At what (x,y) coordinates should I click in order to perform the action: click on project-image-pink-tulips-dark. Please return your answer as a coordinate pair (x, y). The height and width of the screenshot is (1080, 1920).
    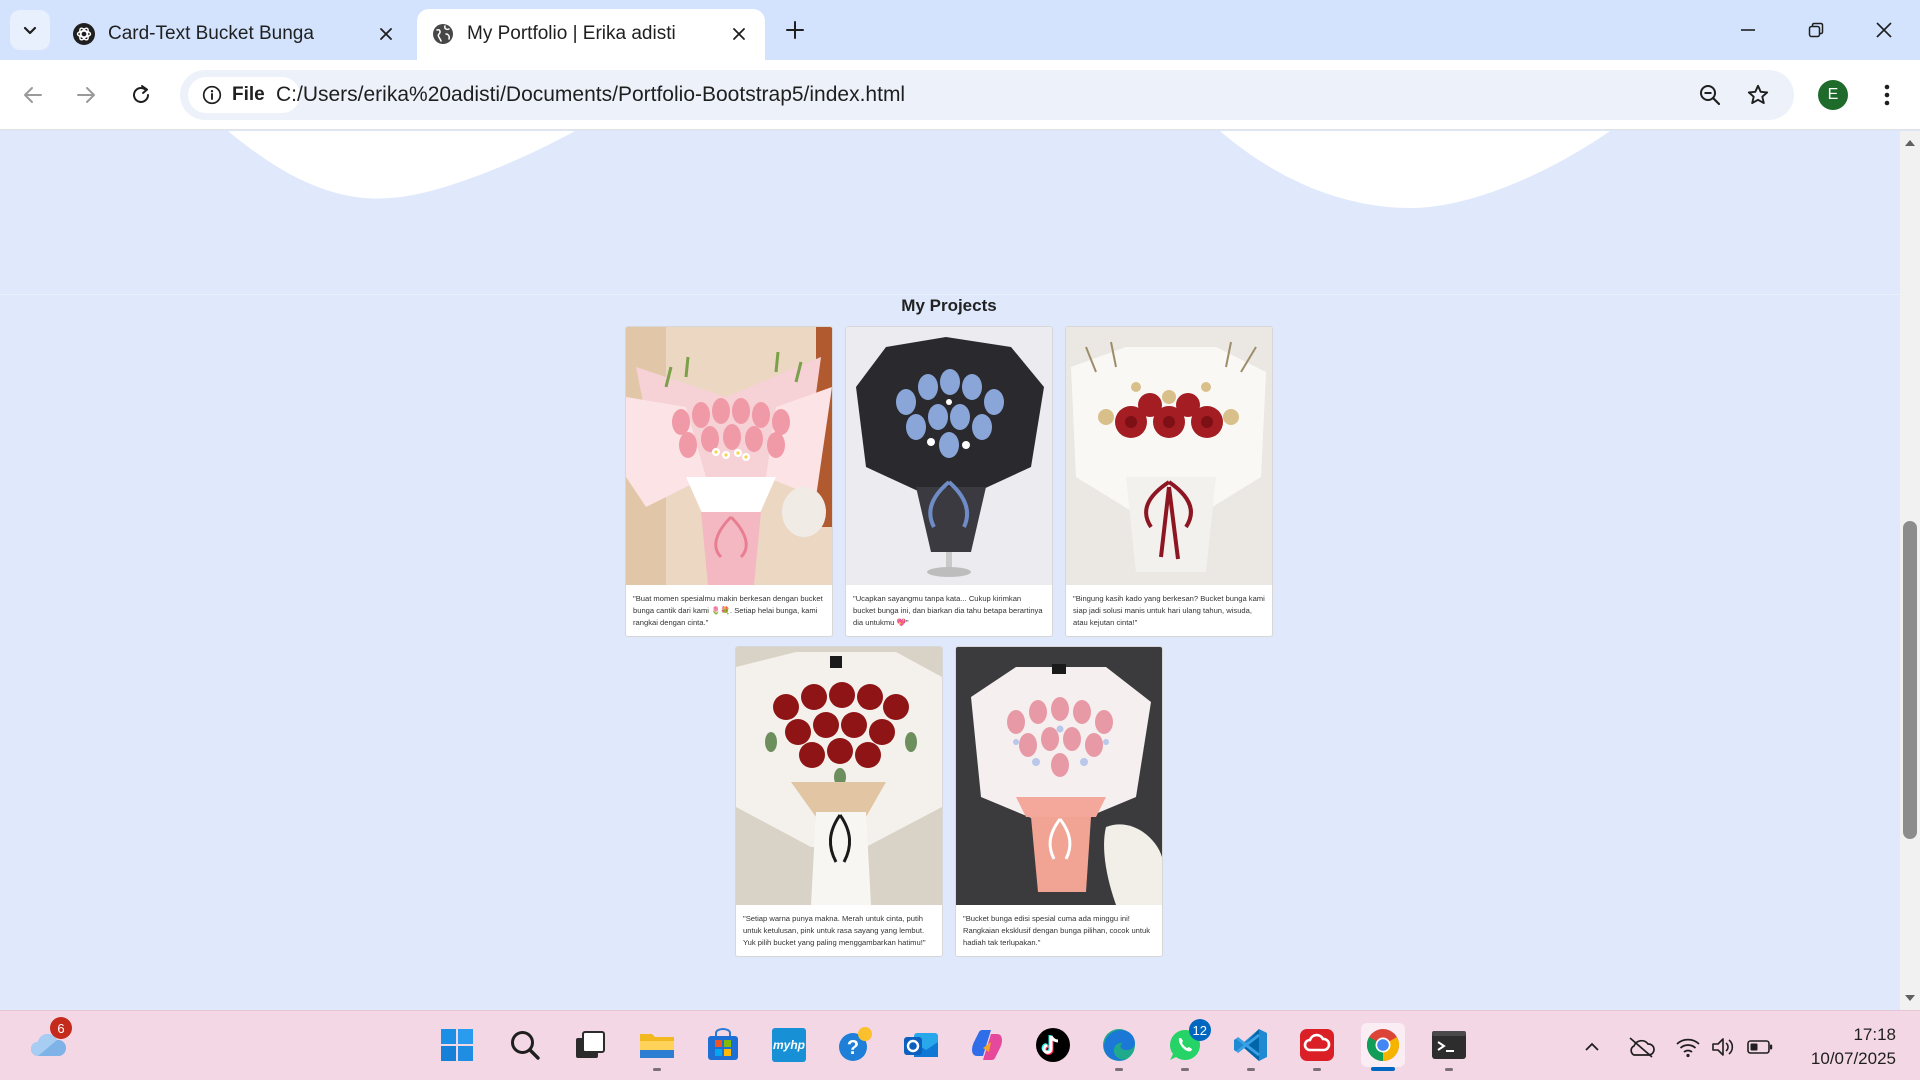
    Looking at the image, I should click on (1059, 776).